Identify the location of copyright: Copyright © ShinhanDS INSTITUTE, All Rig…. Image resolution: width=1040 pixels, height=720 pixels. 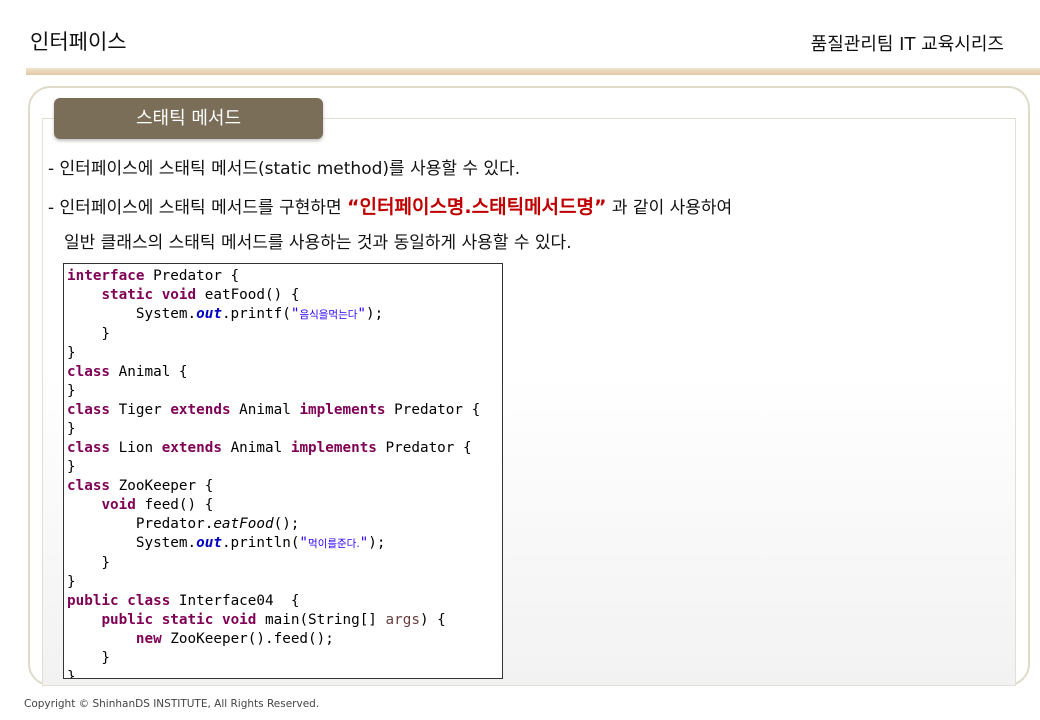
(172, 704).